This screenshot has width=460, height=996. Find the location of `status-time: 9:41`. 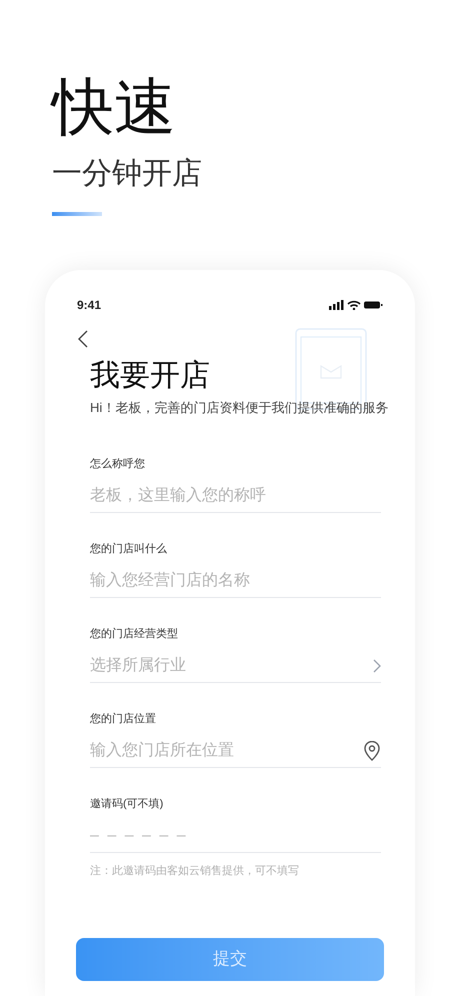

status-time: 9:41 is located at coordinates (89, 305).